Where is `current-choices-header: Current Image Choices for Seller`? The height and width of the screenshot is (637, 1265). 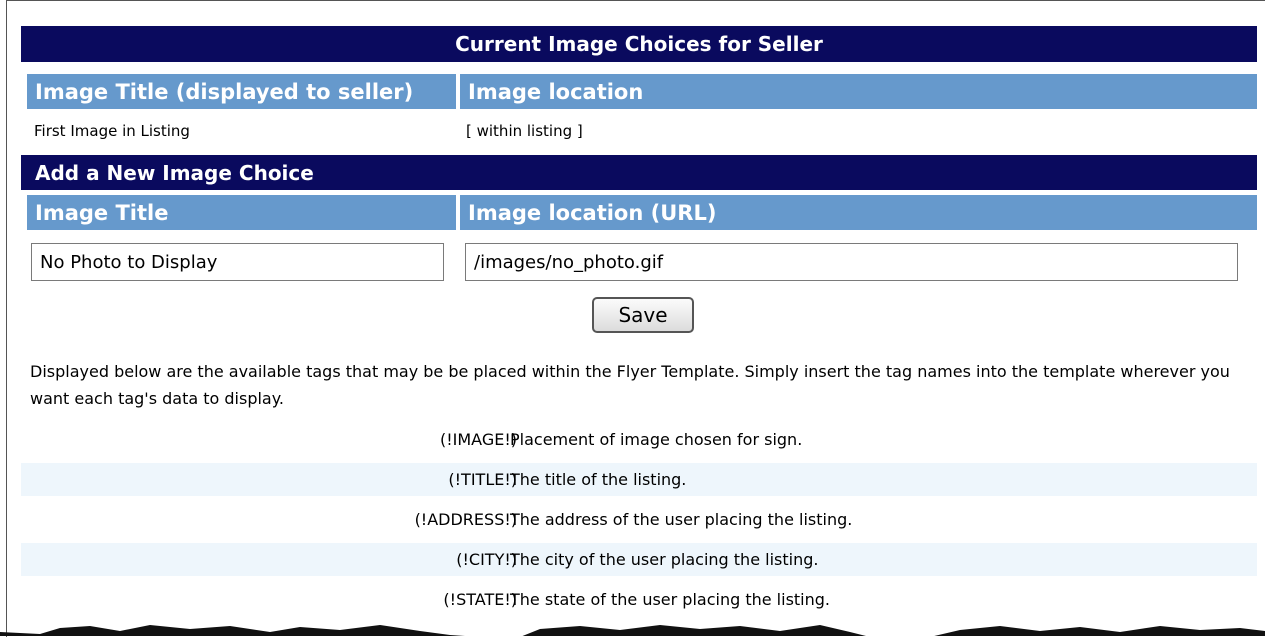 current-choices-header: Current Image Choices for Seller is located at coordinates (639, 44).